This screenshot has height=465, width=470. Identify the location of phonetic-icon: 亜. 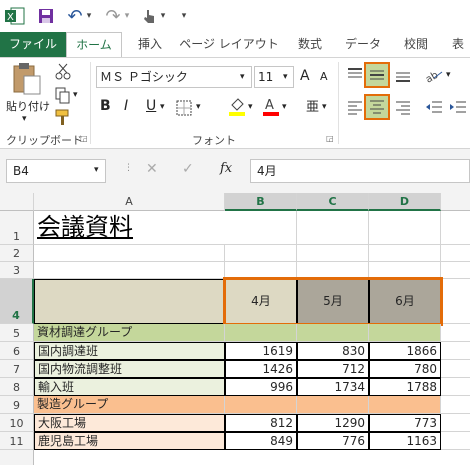
(312, 105).